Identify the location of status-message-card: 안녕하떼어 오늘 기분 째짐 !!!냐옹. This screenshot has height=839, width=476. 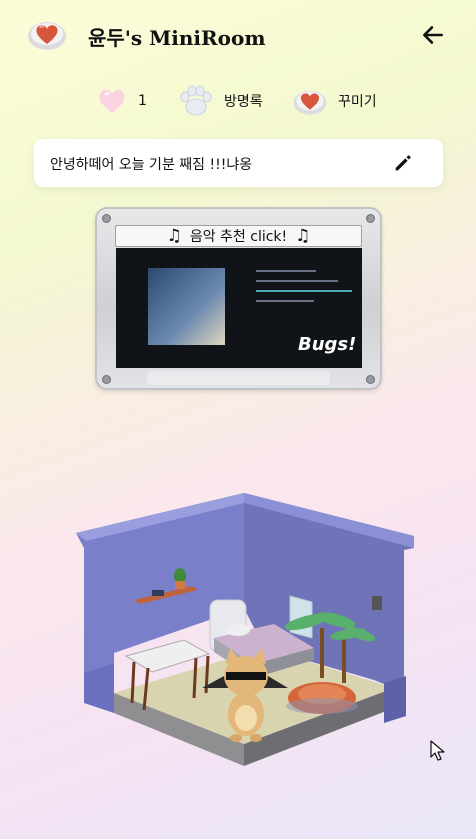
(238, 163).